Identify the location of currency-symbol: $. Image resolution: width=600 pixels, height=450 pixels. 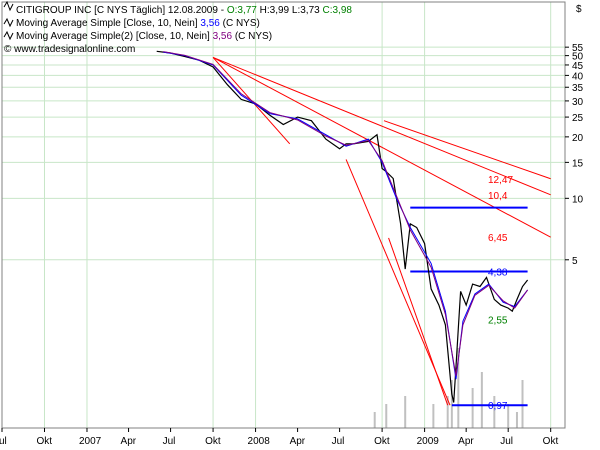
(579, 9).